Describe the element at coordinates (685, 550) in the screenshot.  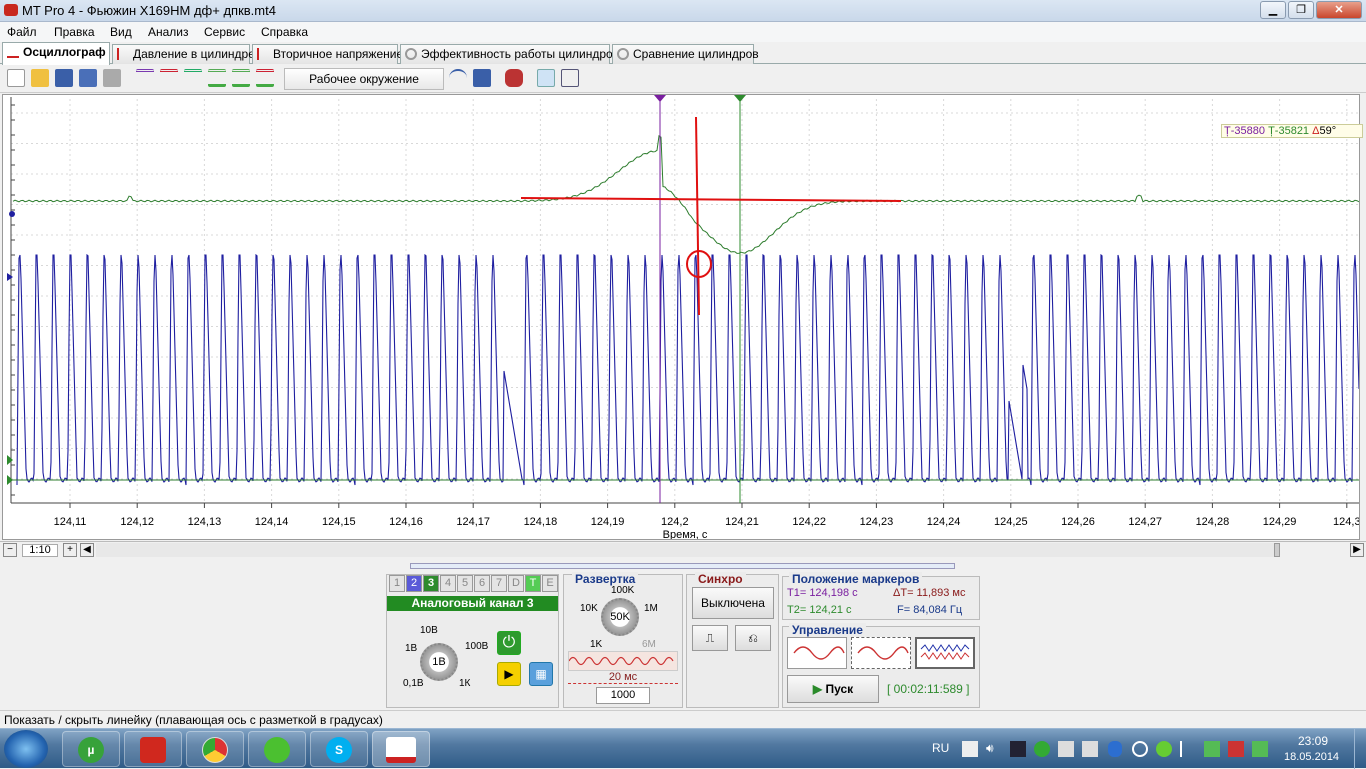
I see `scroll-track` at that location.